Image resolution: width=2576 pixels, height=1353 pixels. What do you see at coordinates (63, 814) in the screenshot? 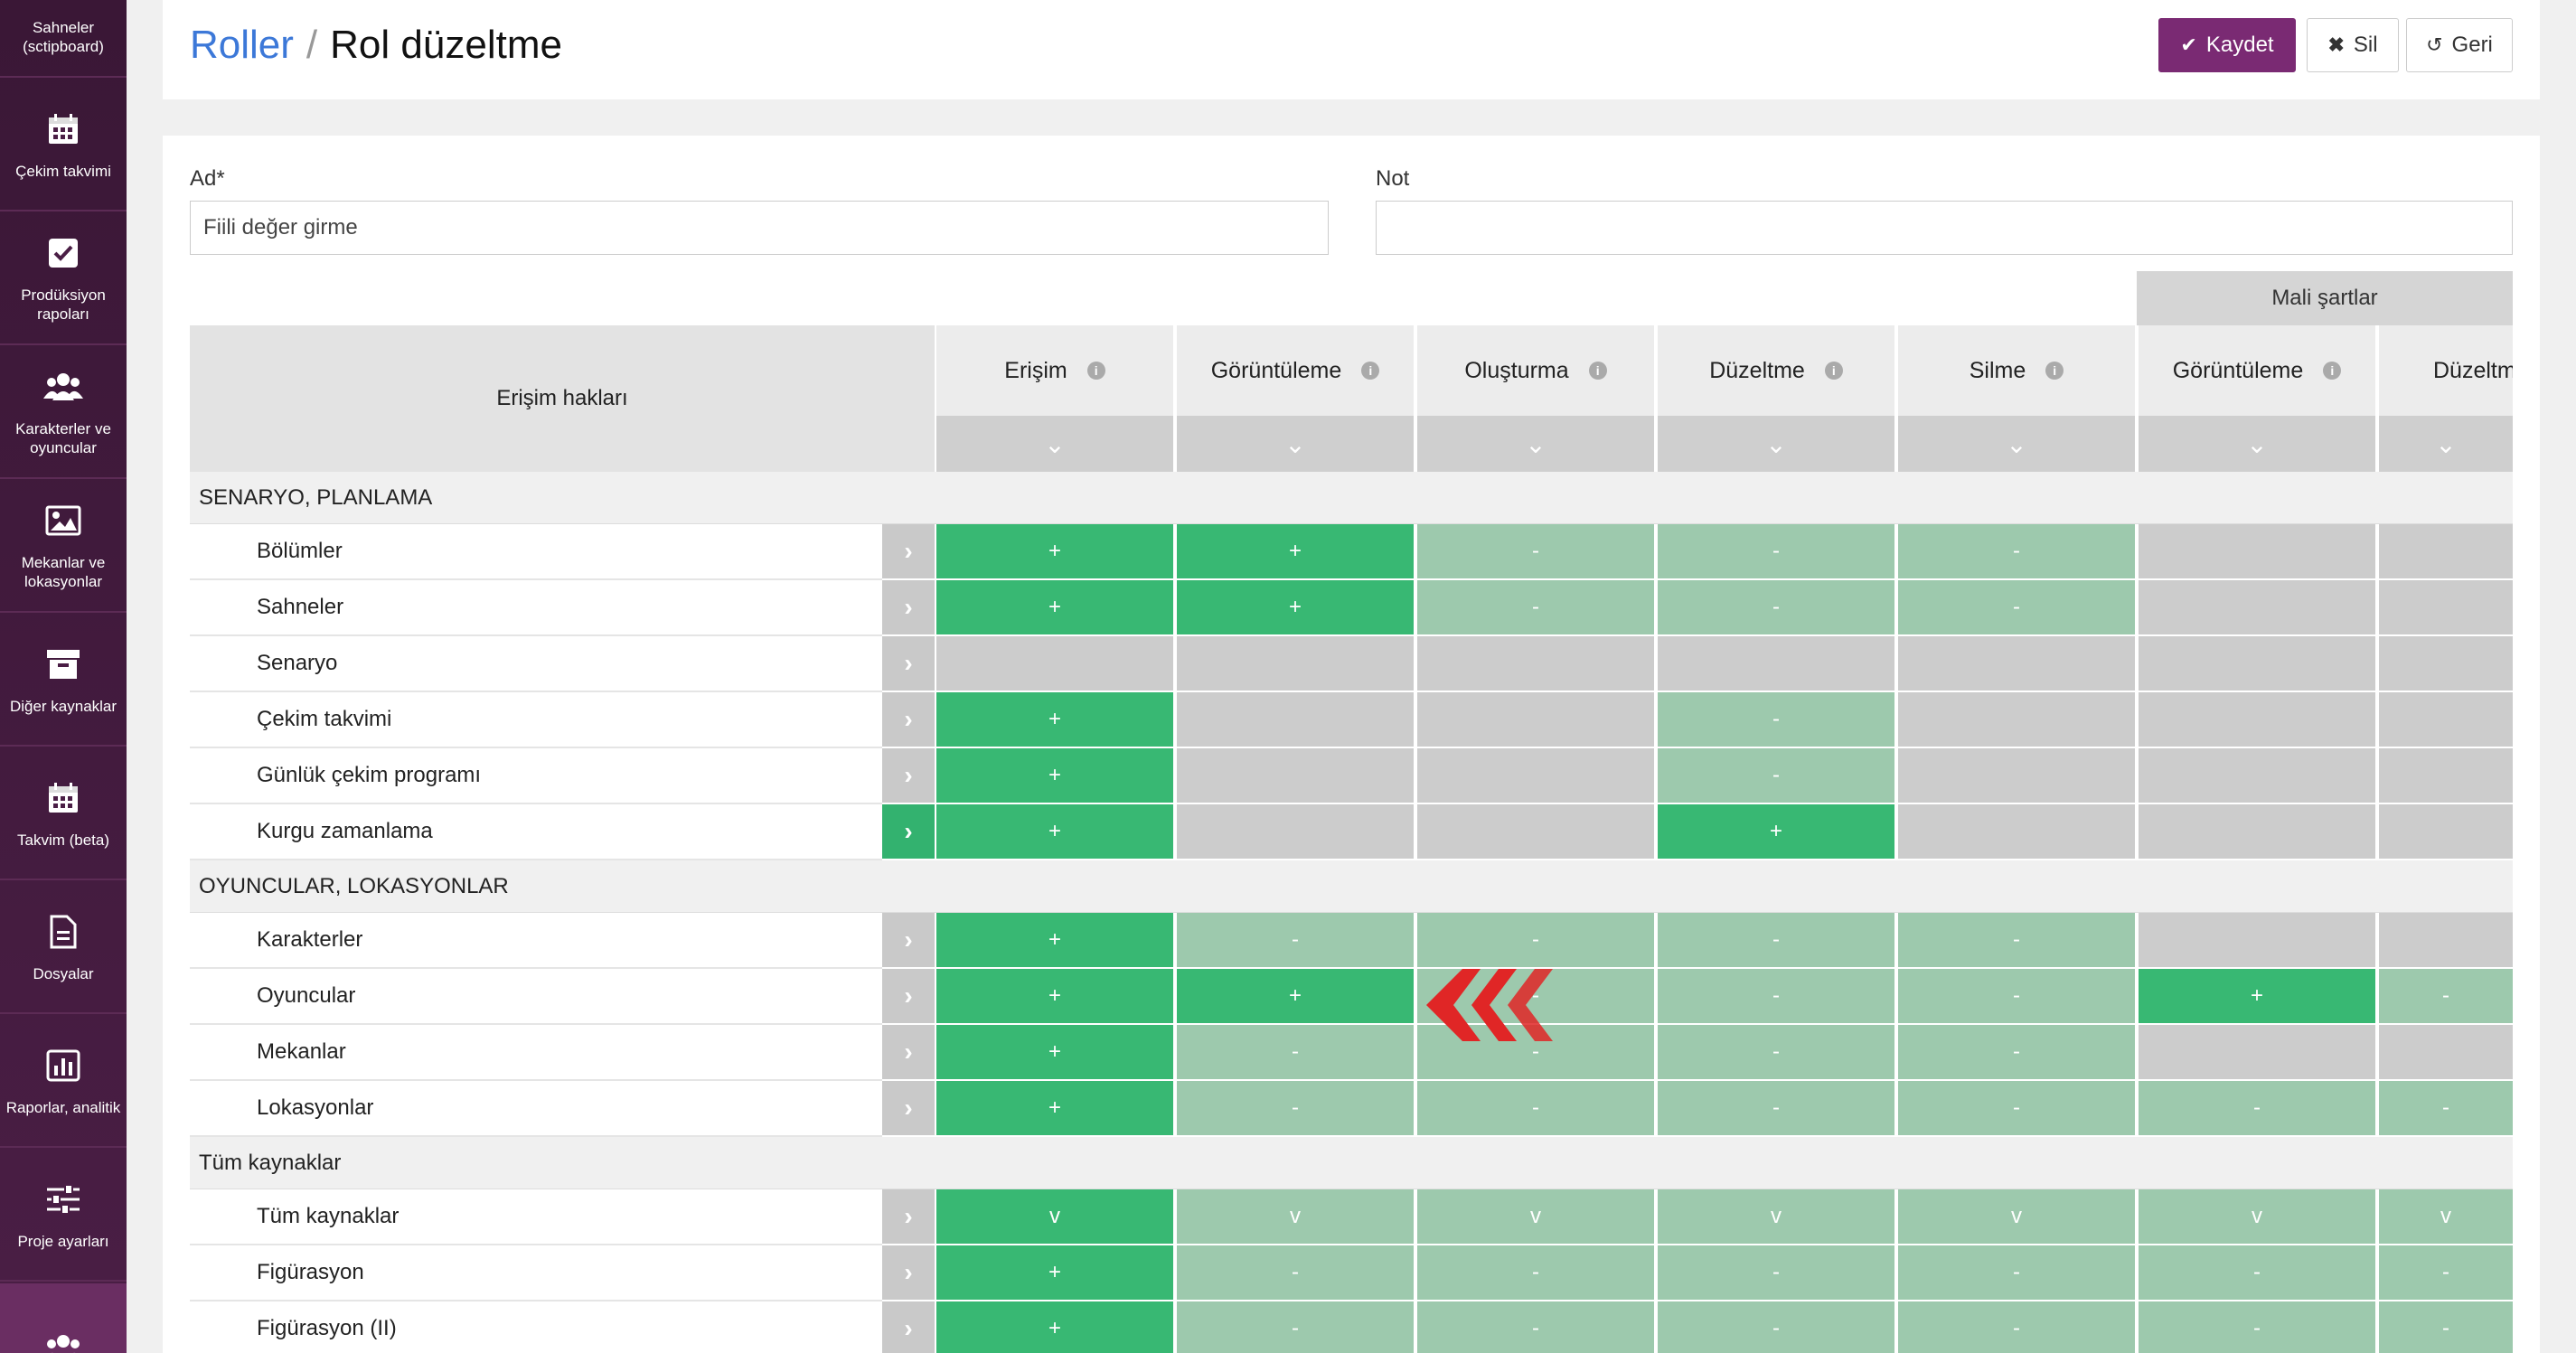
I see `sidebar-item-calendar-beta: Takvim (beta)` at bounding box center [63, 814].